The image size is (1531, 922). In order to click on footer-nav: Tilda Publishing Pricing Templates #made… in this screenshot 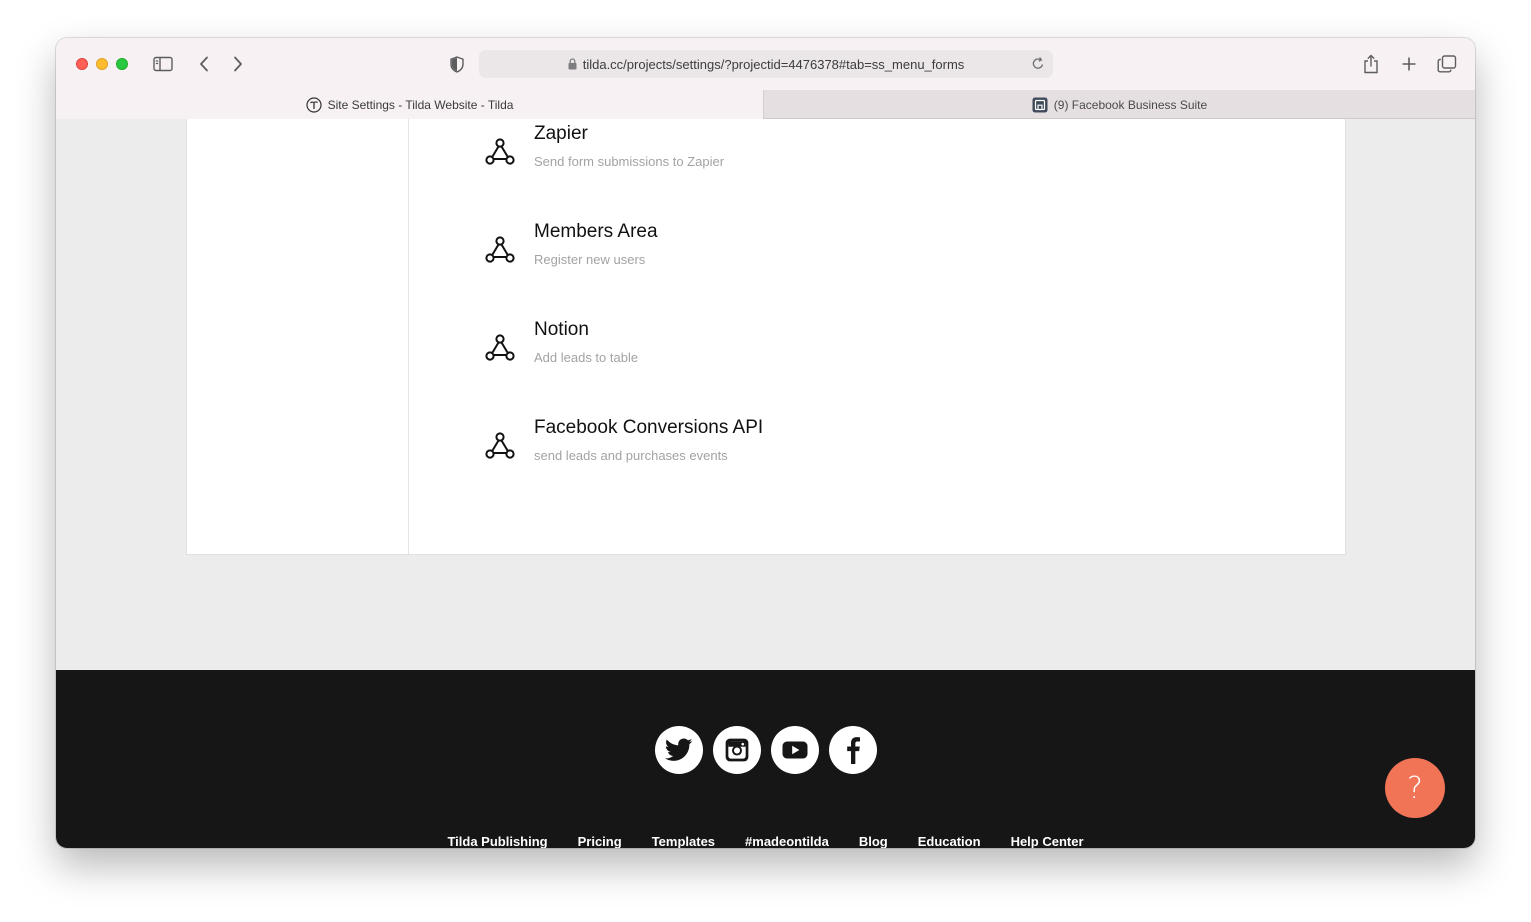, I will do `click(765, 841)`.